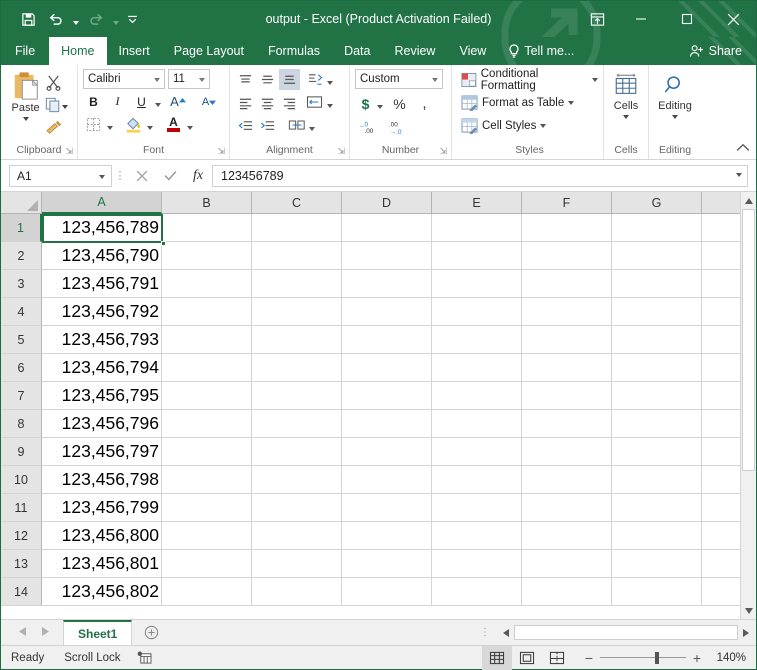  I want to click on cell-D3, so click(387, 284).